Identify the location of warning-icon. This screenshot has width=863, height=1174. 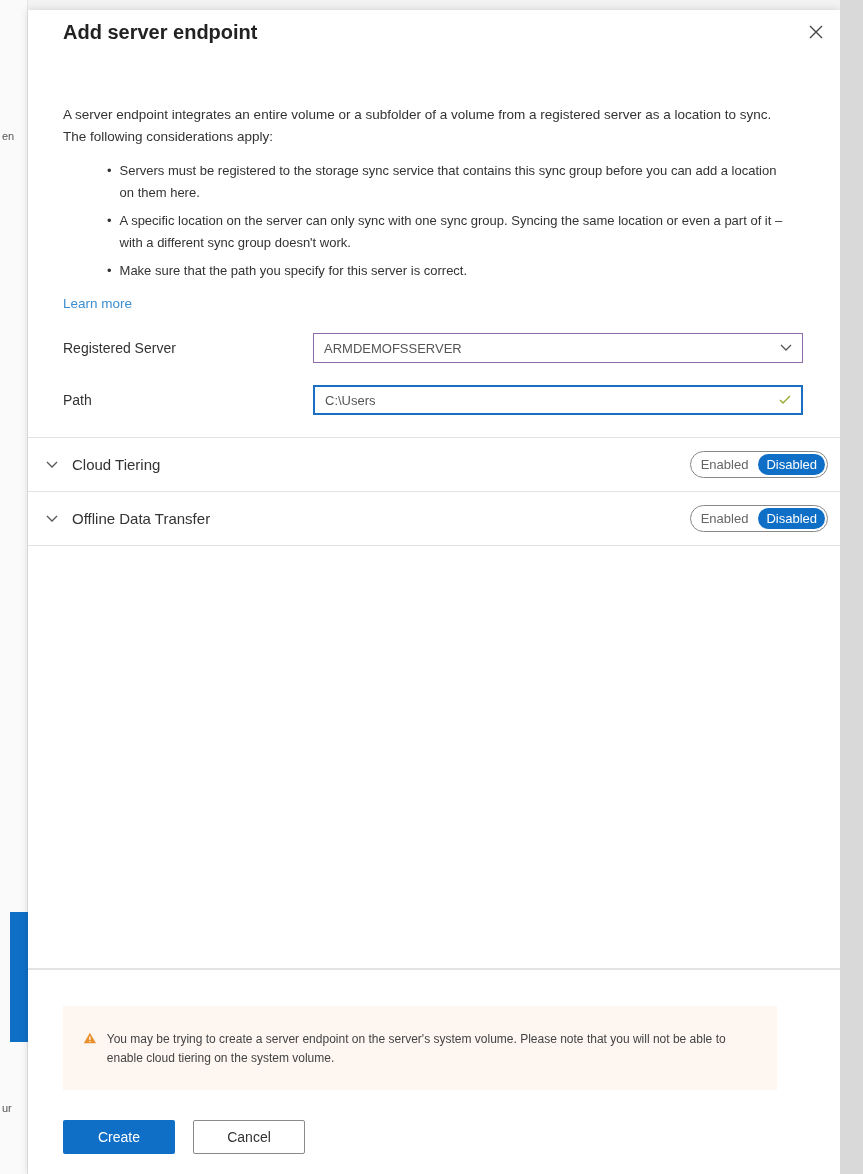
(90, 1038).